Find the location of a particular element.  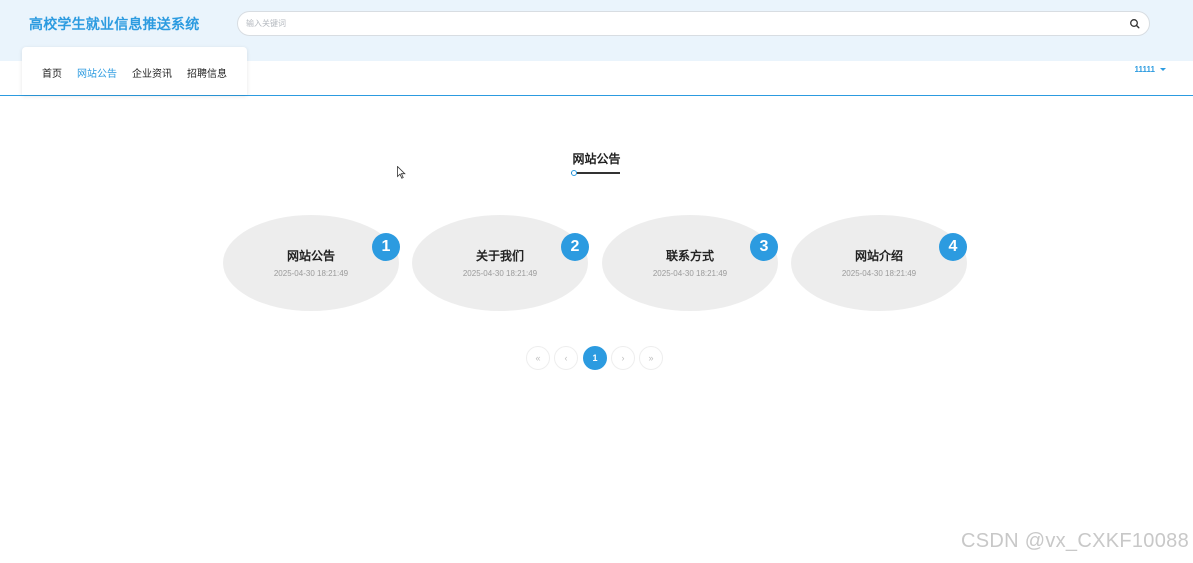

mouse-cursor-icon is located at coordinates (401, 172).